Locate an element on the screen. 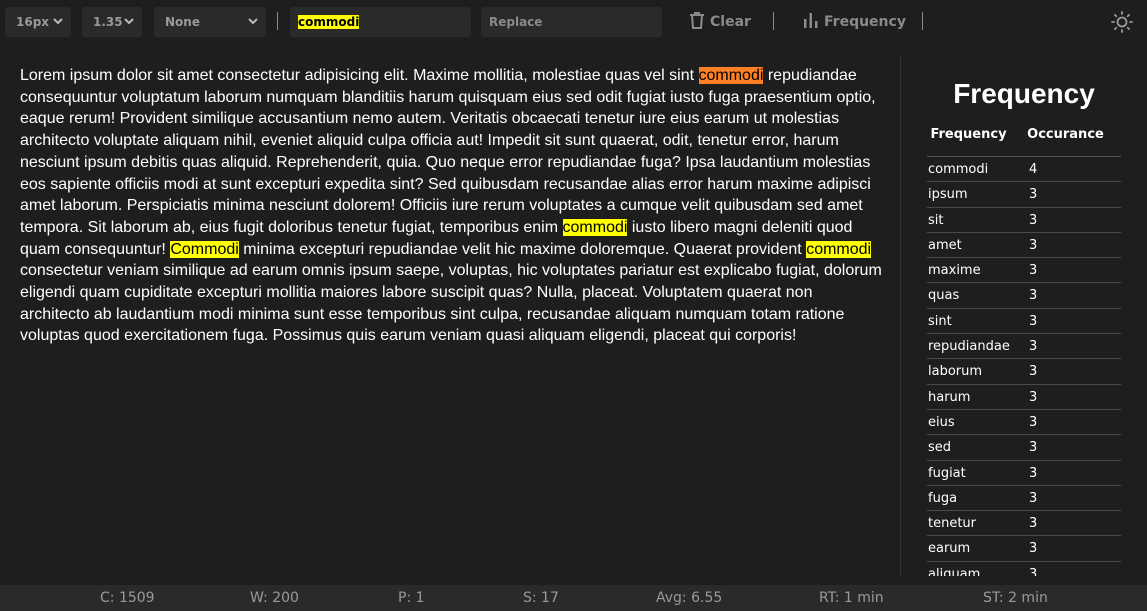 The height and width of the screenshot is (611, 1147). frequency-word: commodi is located at coordinates (958, 169).